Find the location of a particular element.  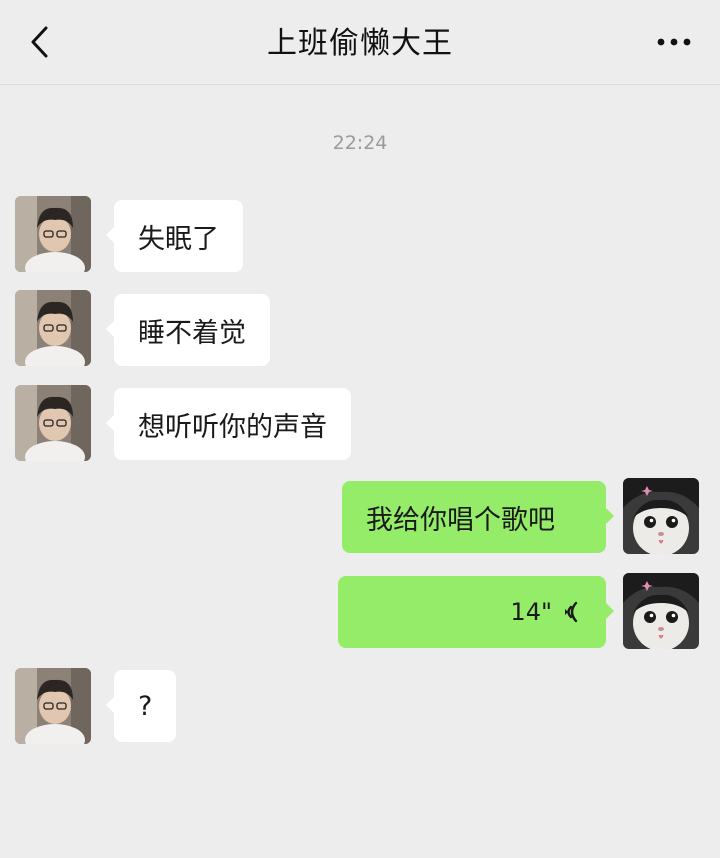

more-dots-icon is located at coordinates (674, 42).